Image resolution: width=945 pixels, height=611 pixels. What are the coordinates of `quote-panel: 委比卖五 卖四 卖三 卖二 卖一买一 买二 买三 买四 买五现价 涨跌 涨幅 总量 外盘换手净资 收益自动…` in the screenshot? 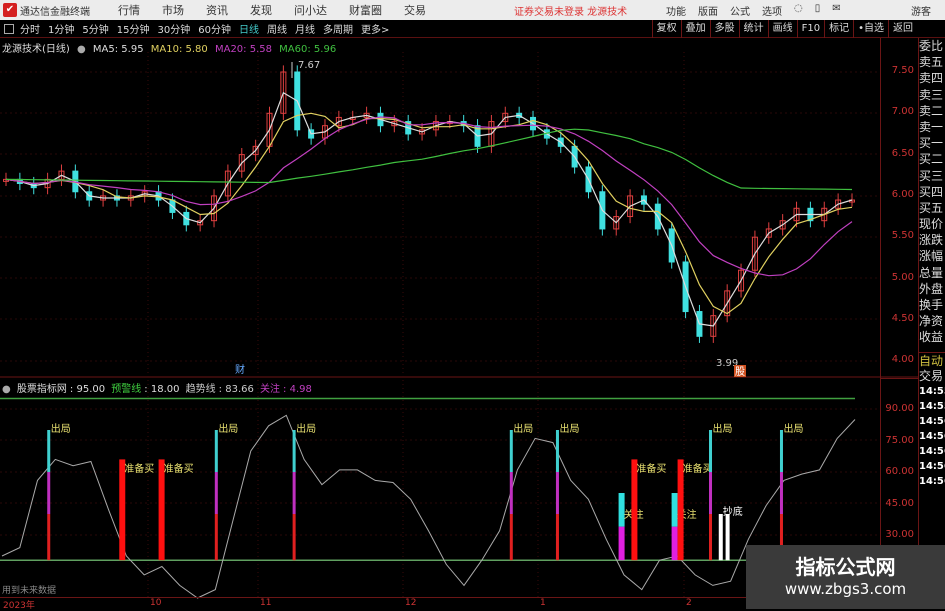 It's located at (931, 323).